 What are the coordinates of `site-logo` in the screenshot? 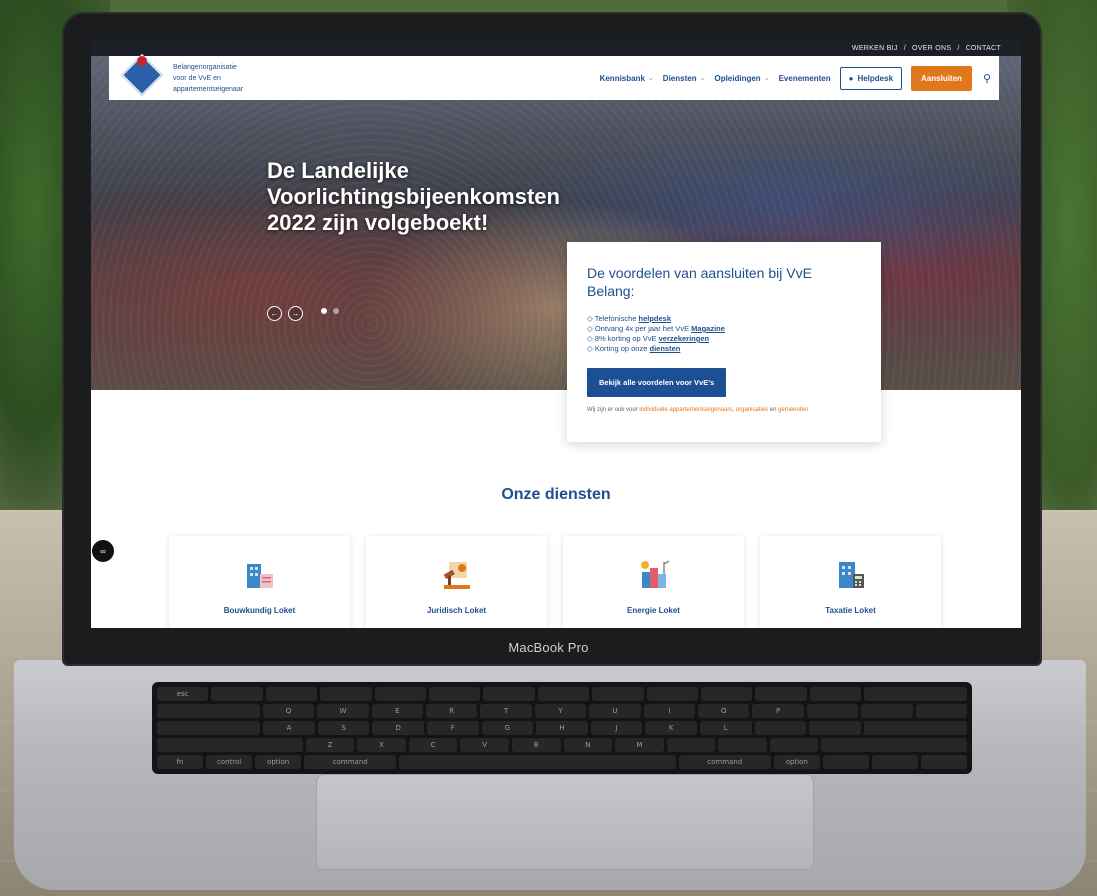 It's located at (141, 76).